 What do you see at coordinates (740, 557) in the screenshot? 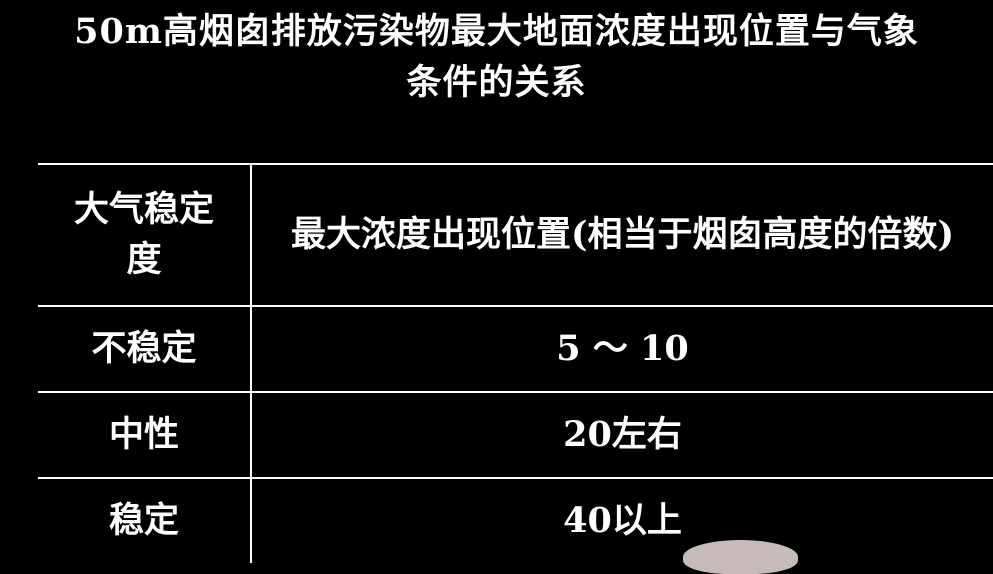
I see `smudge-mark` at bounding box center [740, 557].